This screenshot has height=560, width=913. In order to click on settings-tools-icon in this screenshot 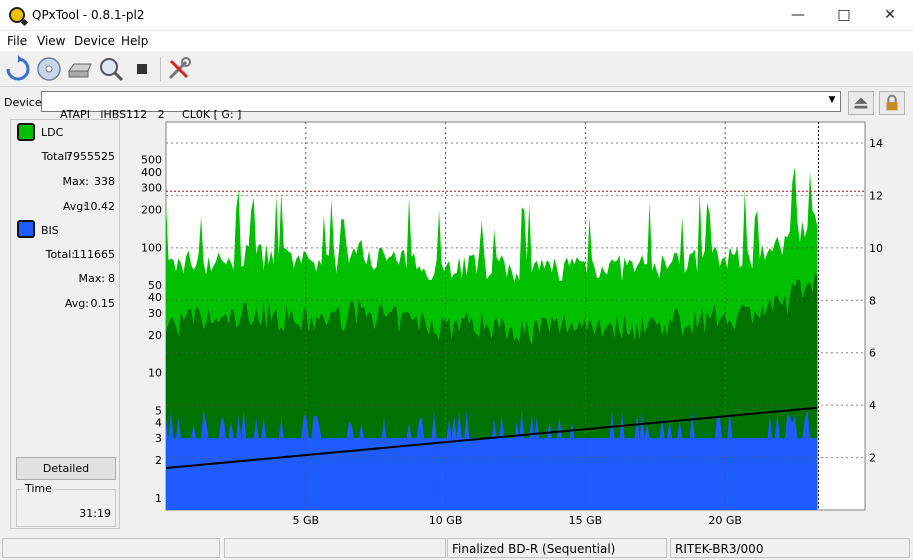, I will do `click(179, 69)`.